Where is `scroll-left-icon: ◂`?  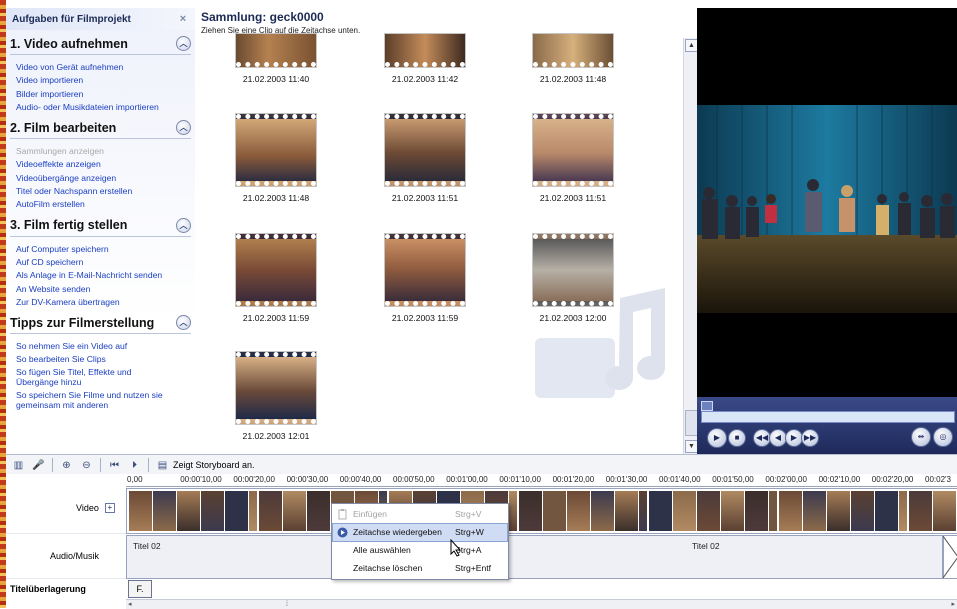 scroll-left-icon: ◂ is located at coordinates (130, 604).